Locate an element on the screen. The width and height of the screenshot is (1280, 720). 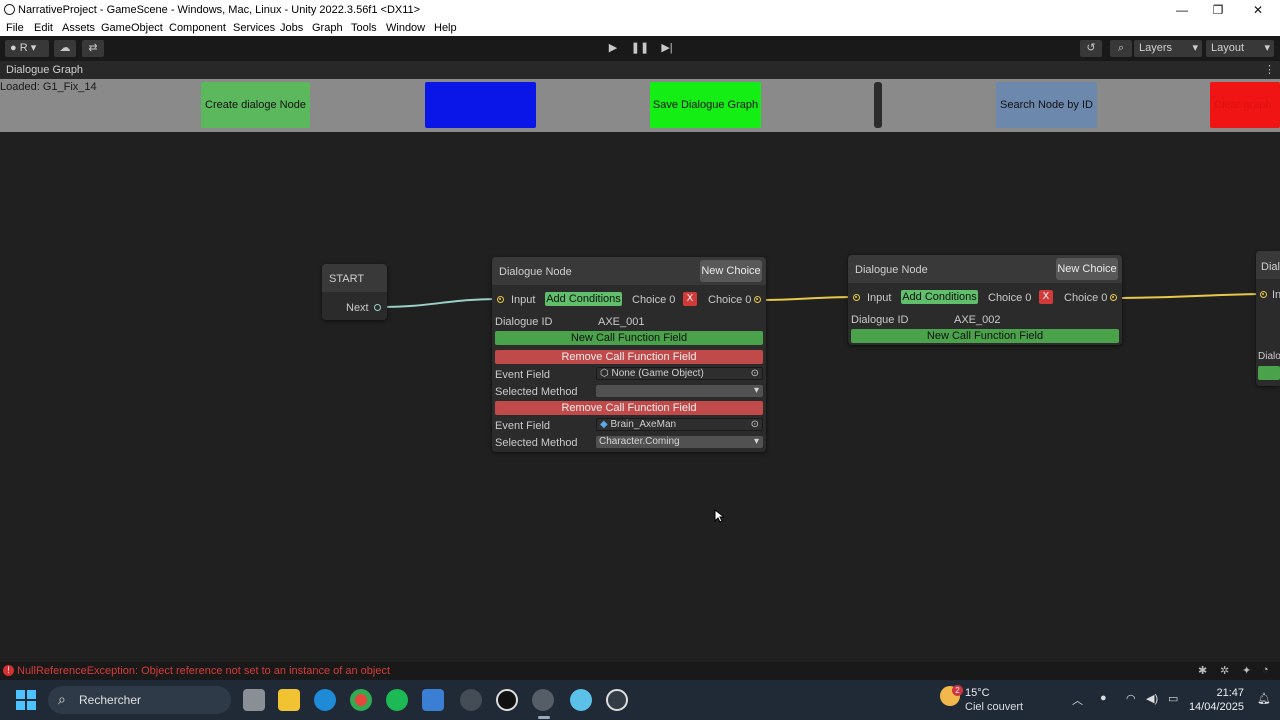
node3-header: Dial is located at coordinates (1268, 265).